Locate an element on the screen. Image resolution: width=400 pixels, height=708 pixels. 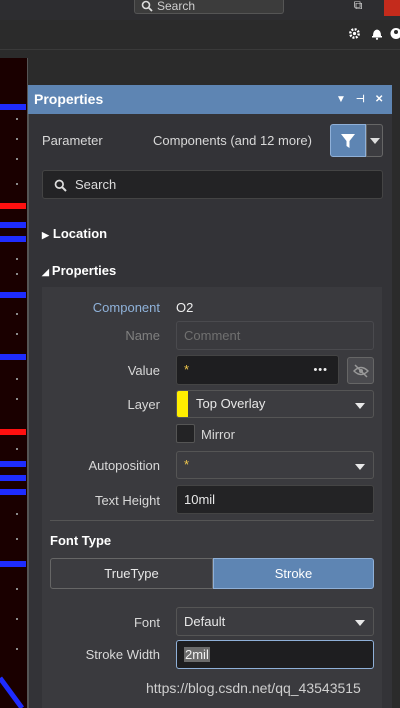
layer-select: Top Overlay is located at coordinates (275, 404).